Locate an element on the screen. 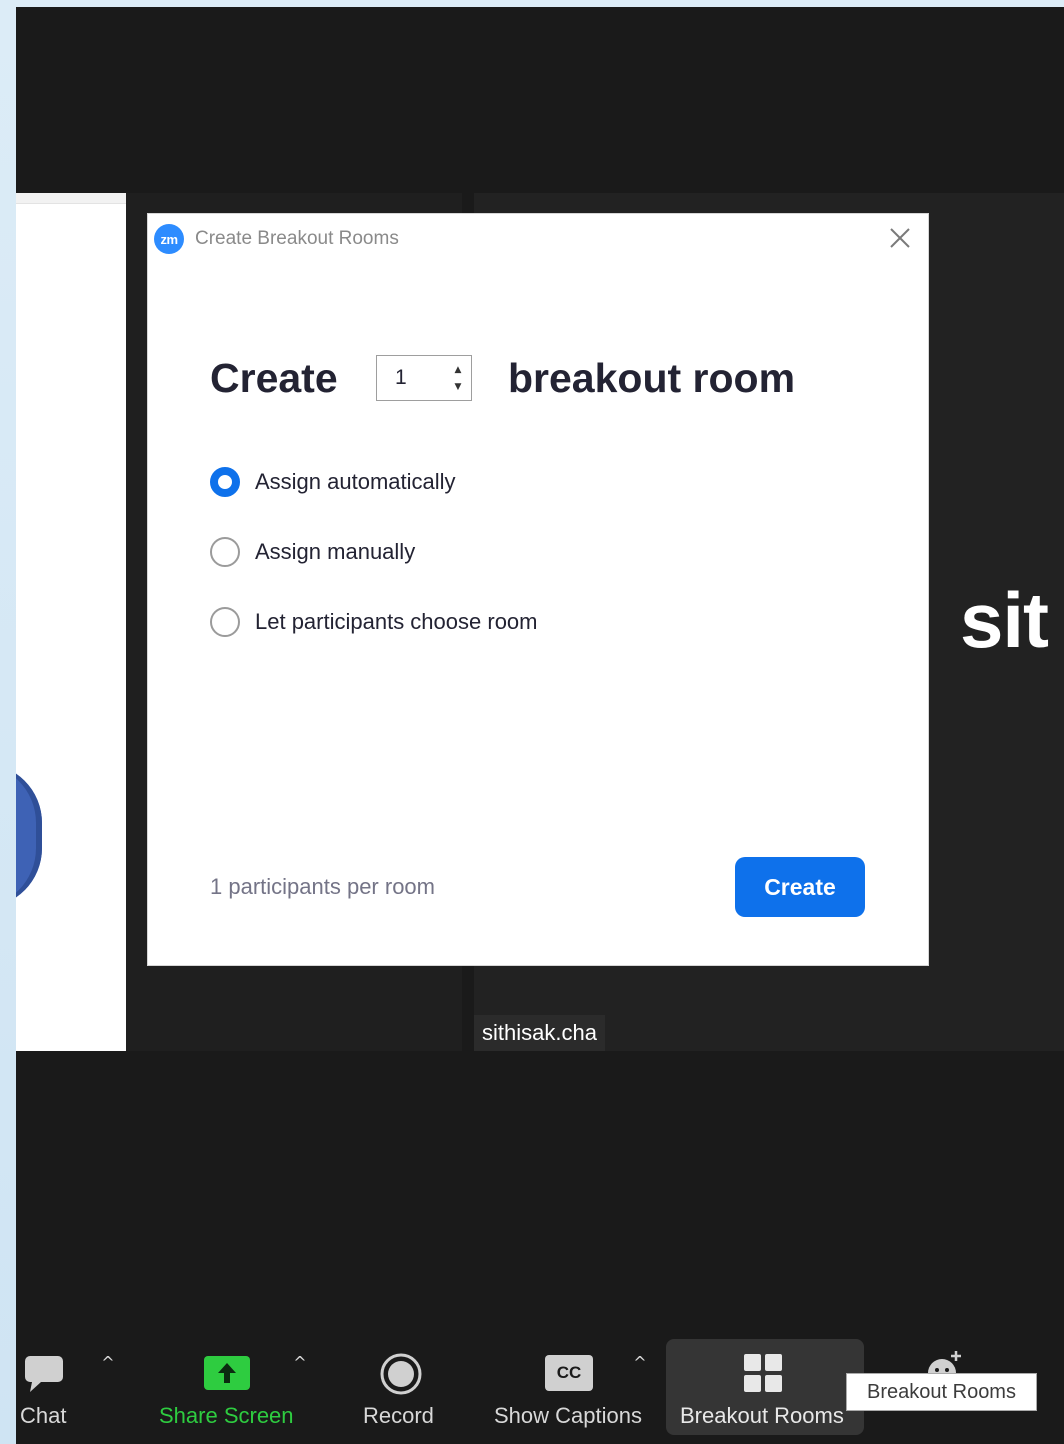 This screenshot has height=1444, width=1064. breakout-rooms-button: Breakout Rooms is located at coordinates (765, 1391).